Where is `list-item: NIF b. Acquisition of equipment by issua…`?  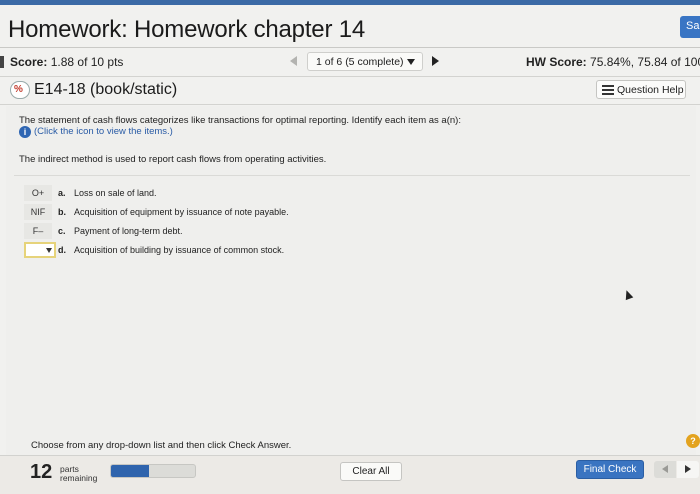
list-item: NIF b. Acquisition of equipment by issua… is located at coordinates (187, 213).